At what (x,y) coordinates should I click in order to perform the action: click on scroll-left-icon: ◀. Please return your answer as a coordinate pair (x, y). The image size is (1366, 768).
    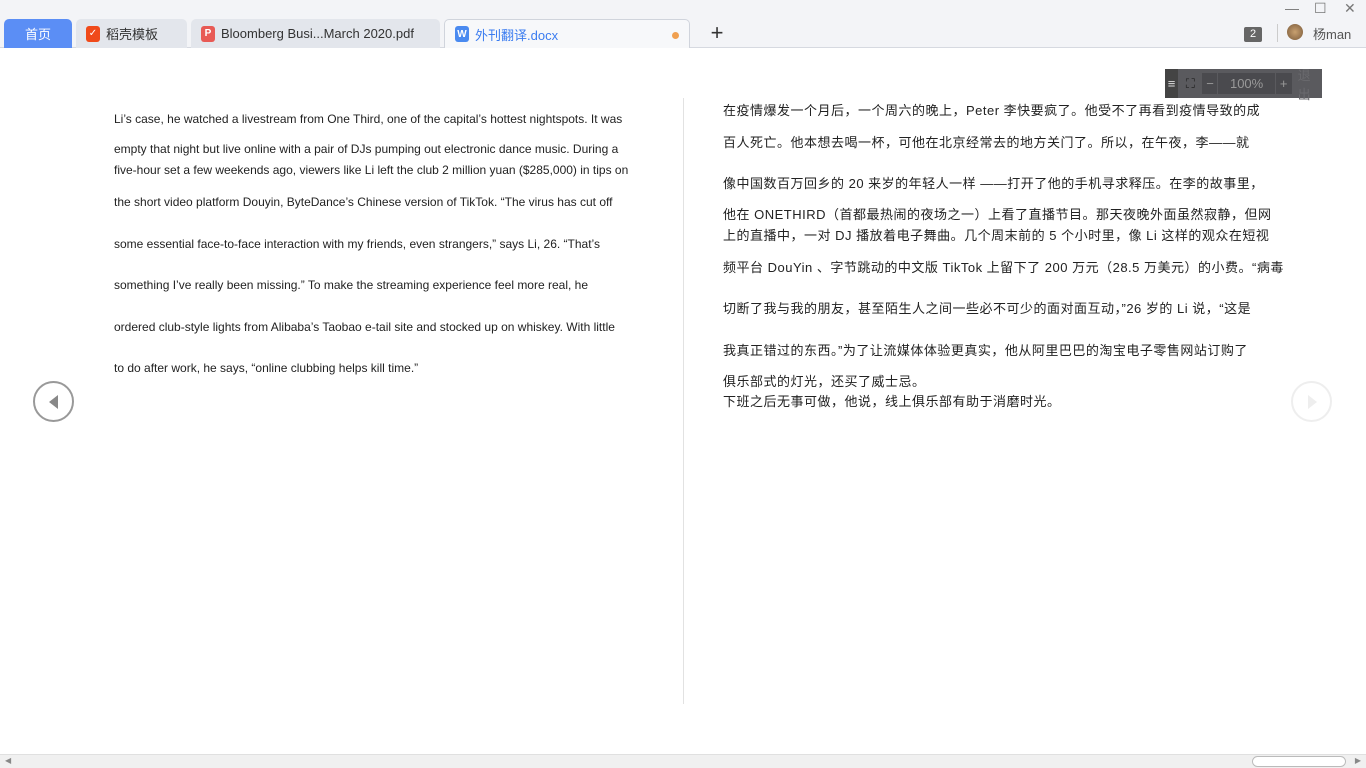
    Looking at the image, I should click on (8, 760).